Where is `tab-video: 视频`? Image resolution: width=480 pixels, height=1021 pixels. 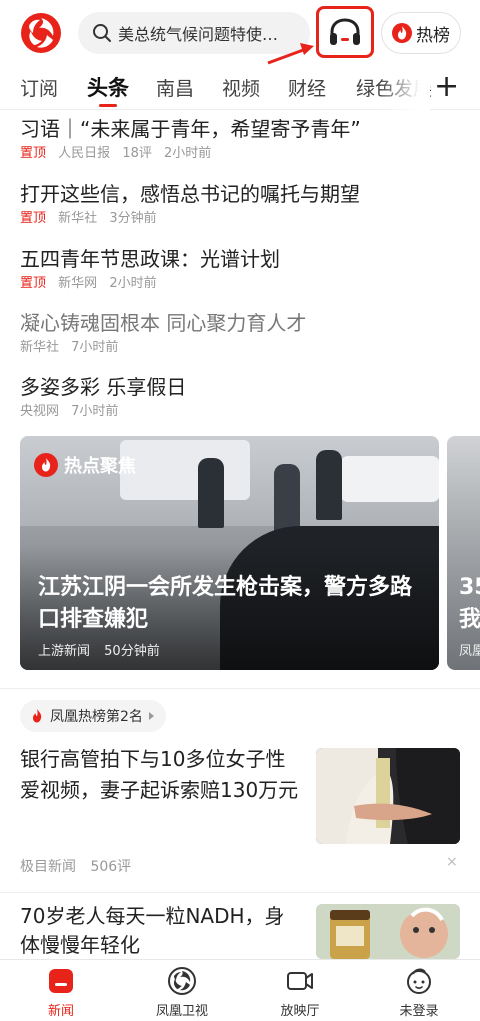
tab-video: 视频 is located at coordinates (241, 87).